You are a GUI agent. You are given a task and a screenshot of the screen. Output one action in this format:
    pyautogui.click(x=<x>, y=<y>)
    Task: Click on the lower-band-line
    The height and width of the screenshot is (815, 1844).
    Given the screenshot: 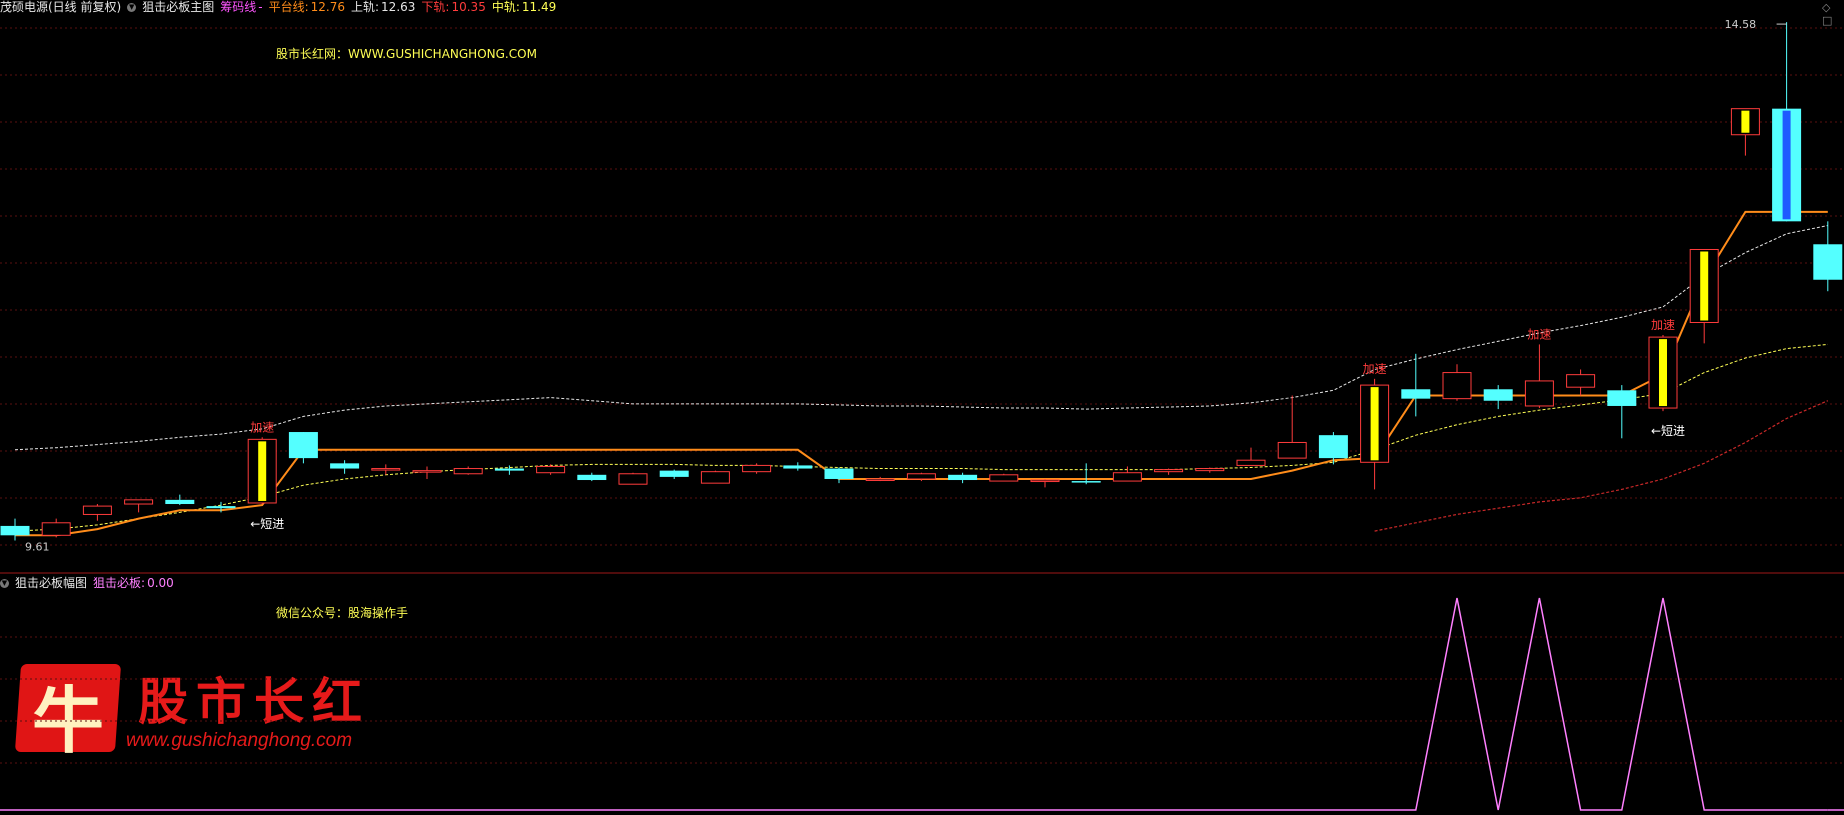 What is the action you would take?
    pyautogui.click(x=1601, y=466)
    